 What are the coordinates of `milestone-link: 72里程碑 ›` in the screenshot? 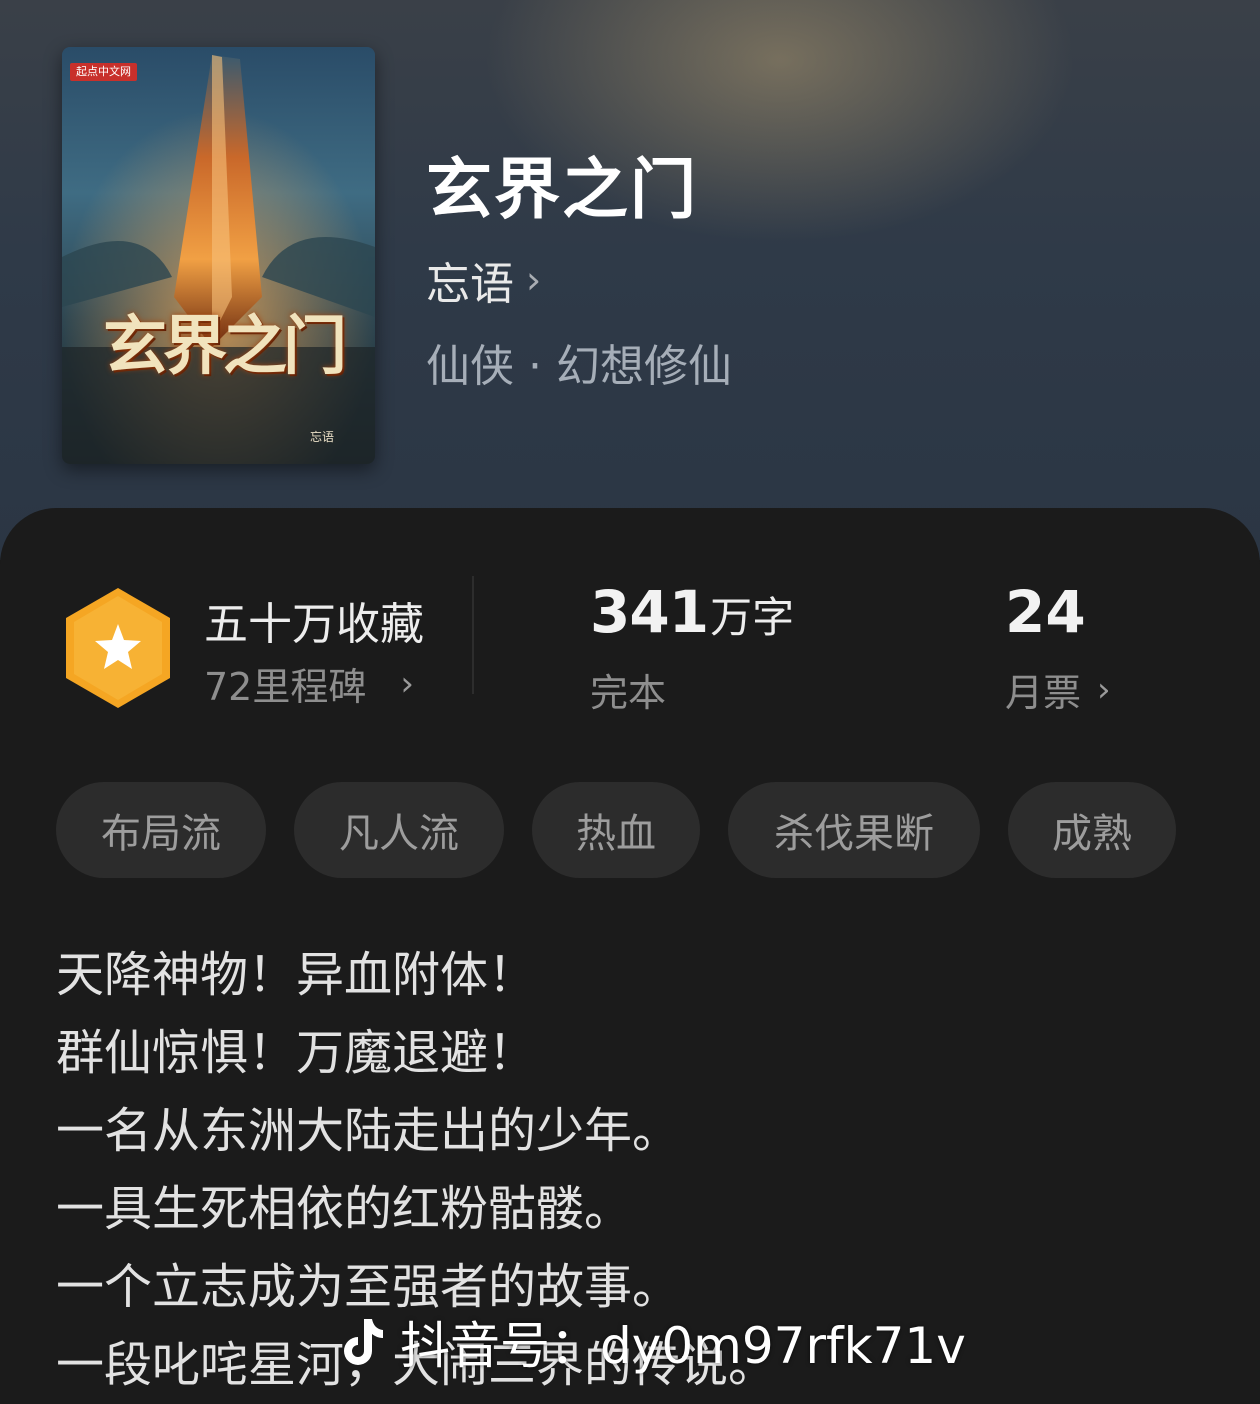 It's located at (309, 683).